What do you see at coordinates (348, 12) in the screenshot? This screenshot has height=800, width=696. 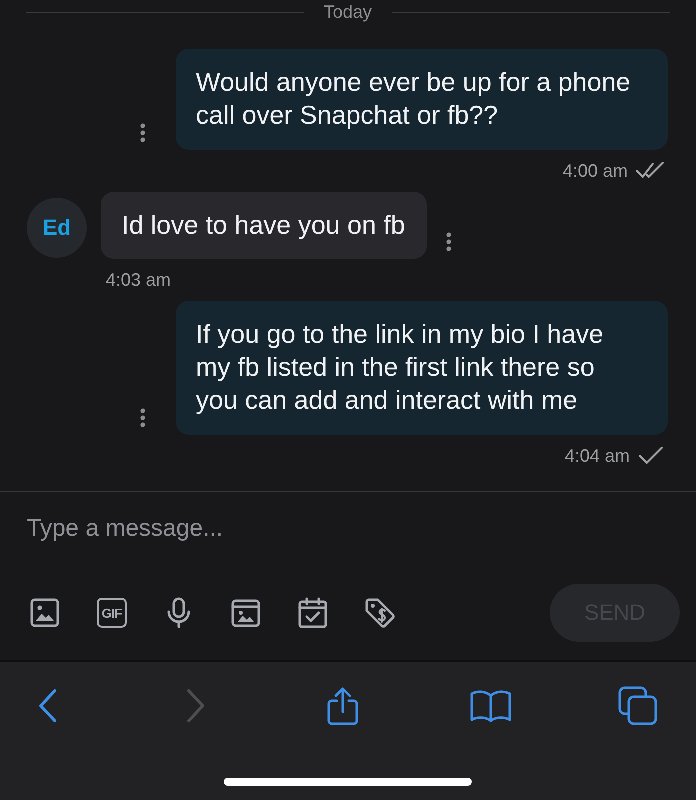 I see `date-label: Today` at bounding box center [348, 12].